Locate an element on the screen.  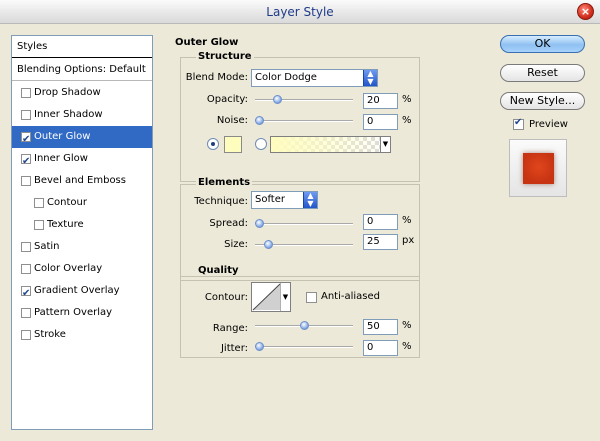
noise-input: 0 is located at coordinates (380, 122).